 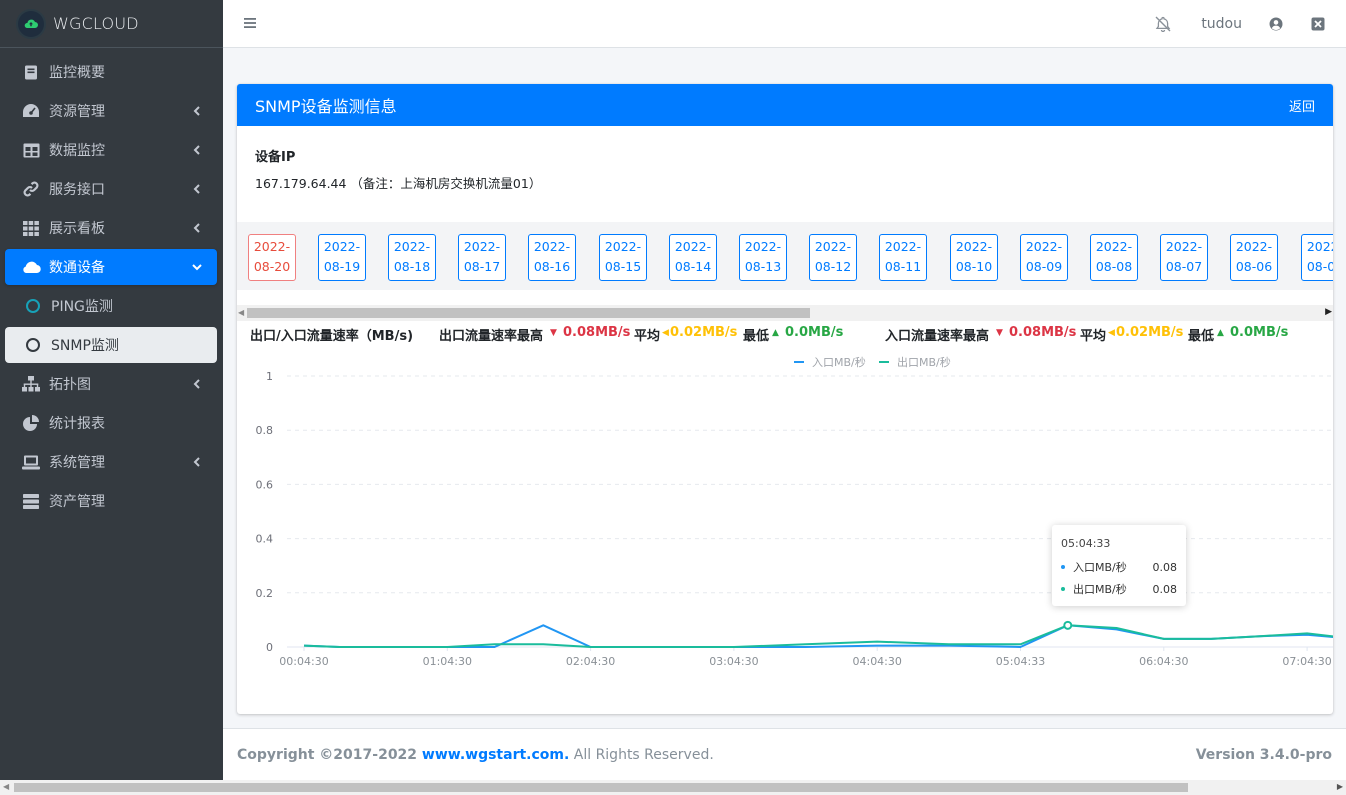 I want to click on sidebar-item-label: 资源管理, so click(x=77, y=112).